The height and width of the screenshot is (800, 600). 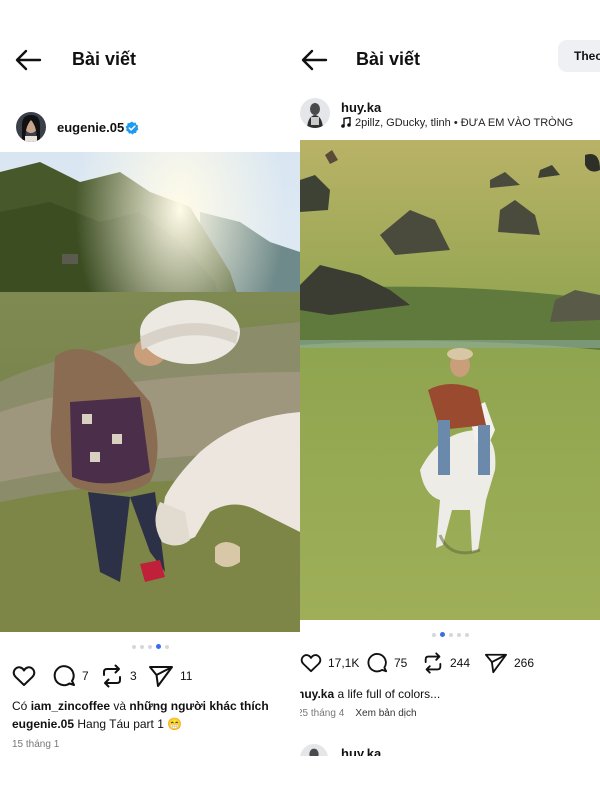 I want to click on author-username: huy.ka, so click(x=361, y=107).